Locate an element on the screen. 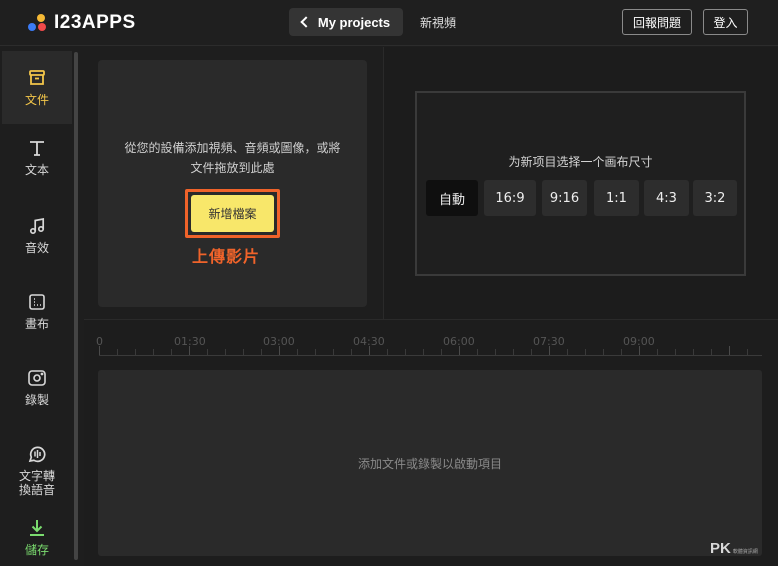 The image size is (778, 566). canvas-size-title: 为新项目选择一个画布尺寸 is located at coordinates (580, 162).